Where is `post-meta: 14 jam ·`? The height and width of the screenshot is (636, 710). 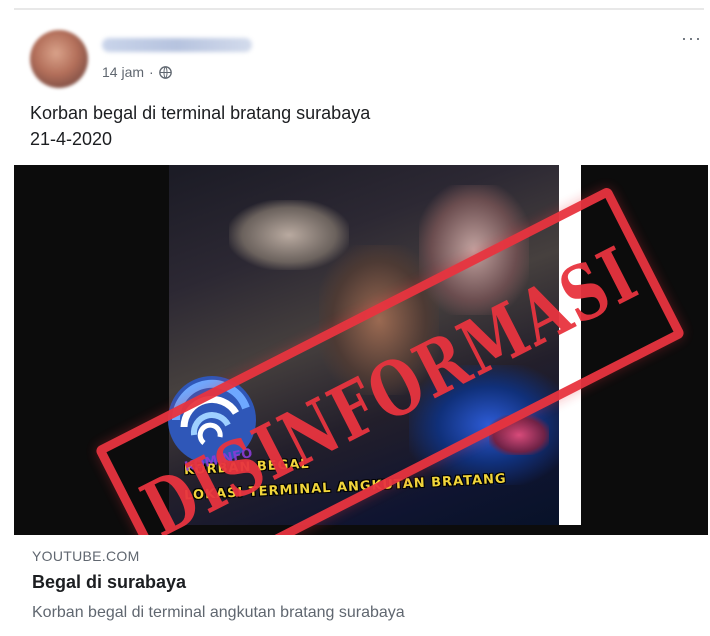 post-meta: 14 jam · is located at coordinates (137, 72).